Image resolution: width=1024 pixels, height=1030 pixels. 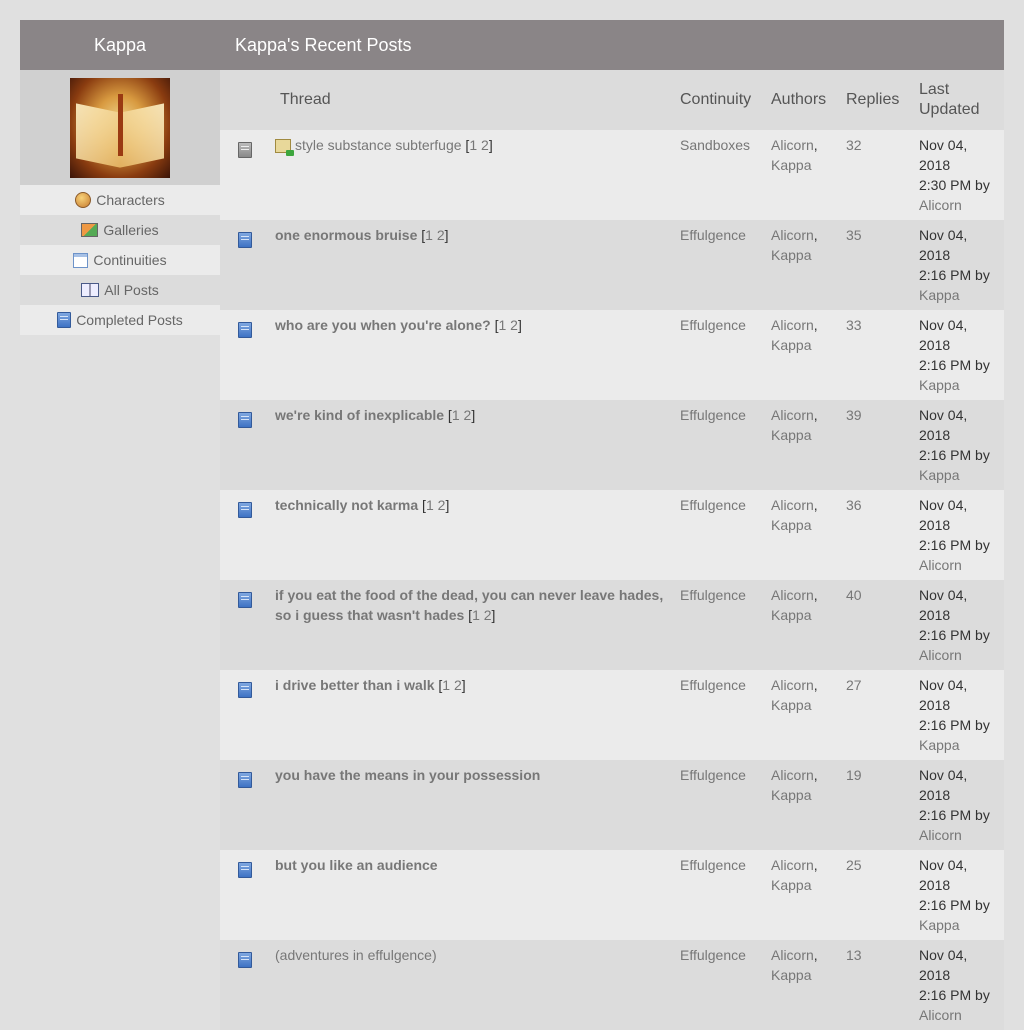 I want to click on thread-cell: but you like an audience, so click(x=472, y=895).